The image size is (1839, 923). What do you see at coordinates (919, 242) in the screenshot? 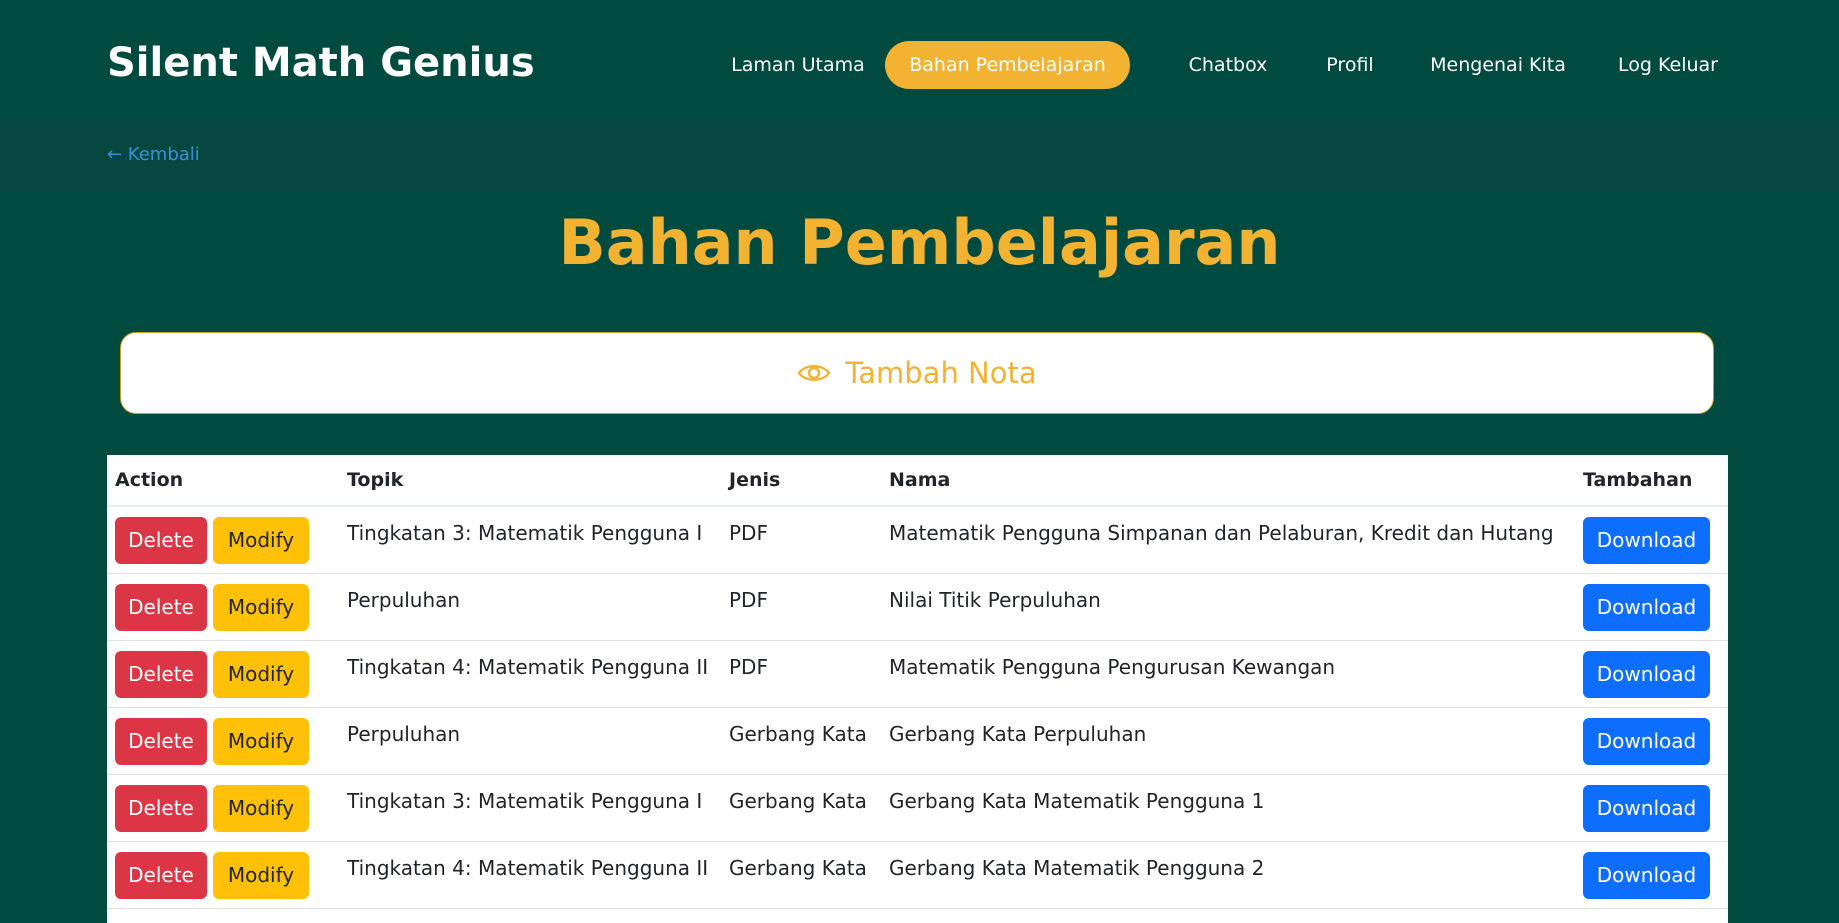
I see `page-title: Bahan Pembelajaran` at bounding box center [919, 242].